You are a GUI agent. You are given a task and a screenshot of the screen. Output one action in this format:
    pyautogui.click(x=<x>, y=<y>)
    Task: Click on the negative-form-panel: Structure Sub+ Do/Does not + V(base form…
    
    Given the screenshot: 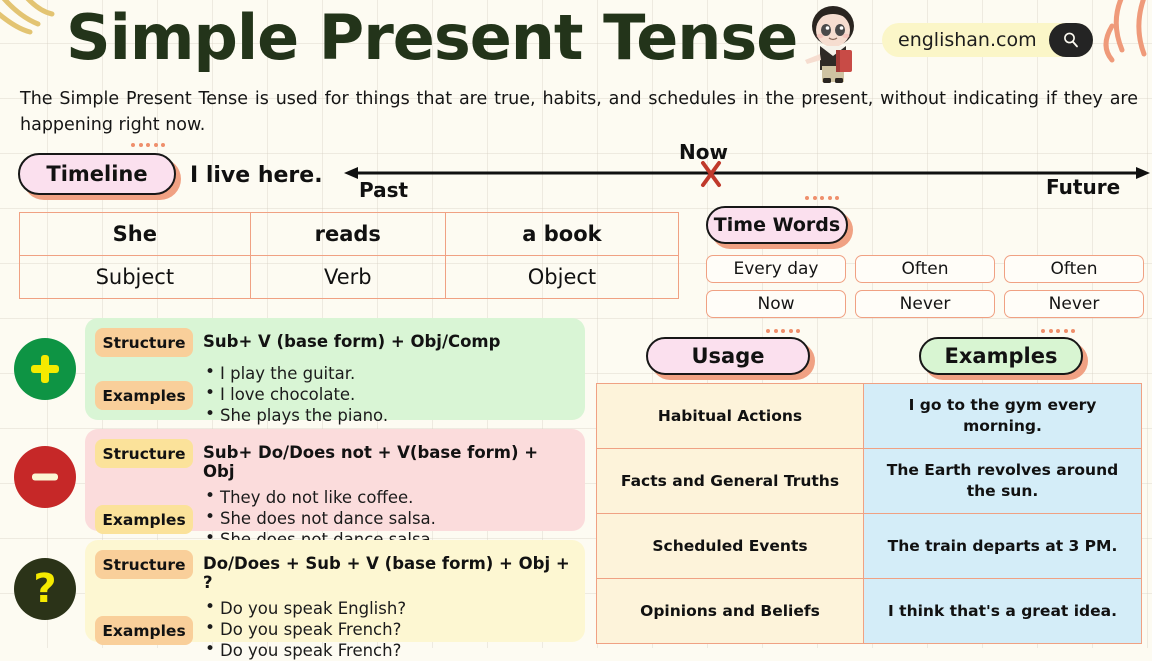 What is the action you would take?
    pyautogui.click(x=335, y=489)
    